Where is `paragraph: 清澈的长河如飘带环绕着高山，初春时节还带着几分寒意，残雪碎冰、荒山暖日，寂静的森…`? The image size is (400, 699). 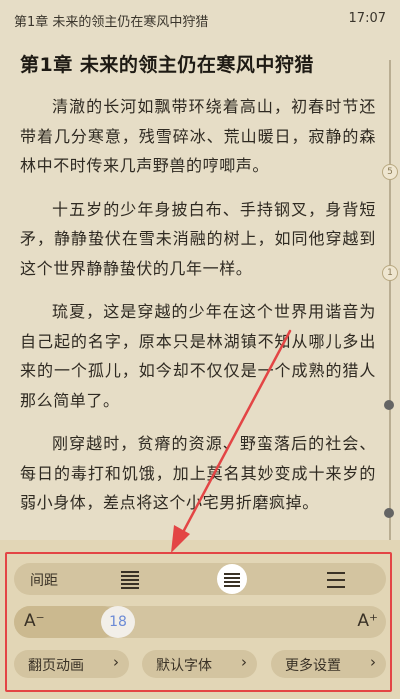
paragraph: 清澈的长河如飘带环绕着高山，初春时节还带着几分寒意，残雪碎冰、荒山暖日，寂静的森… is located at coordinates (198, 136).